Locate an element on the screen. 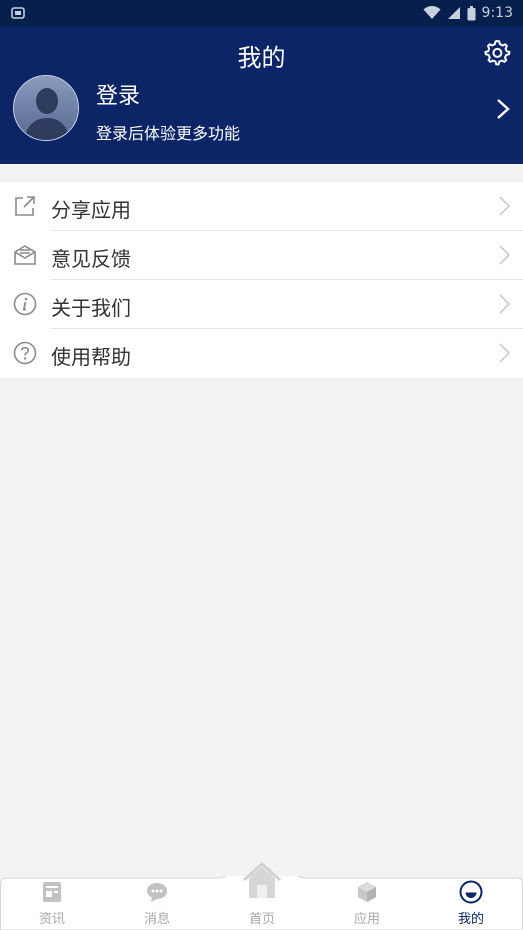 The height and width of the screenshot is (930, 523). android-debug-icon is located at coordinates (18, 13).